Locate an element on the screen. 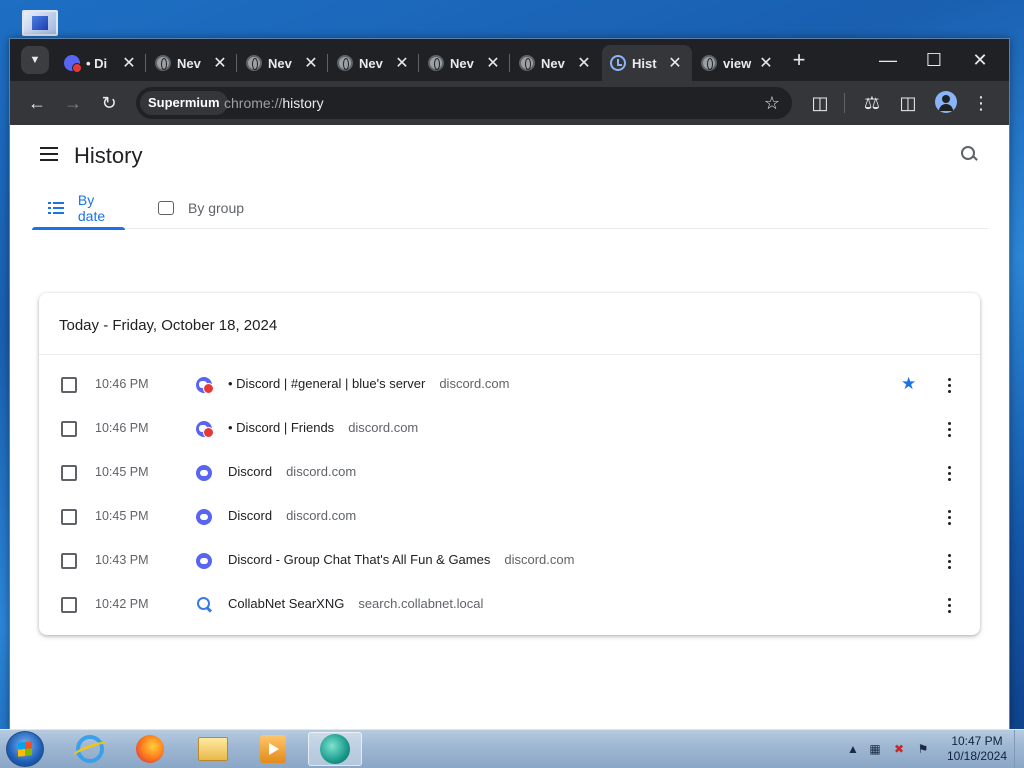  entry-domain: search.collabnet.local is located at coordinates (421, 603).